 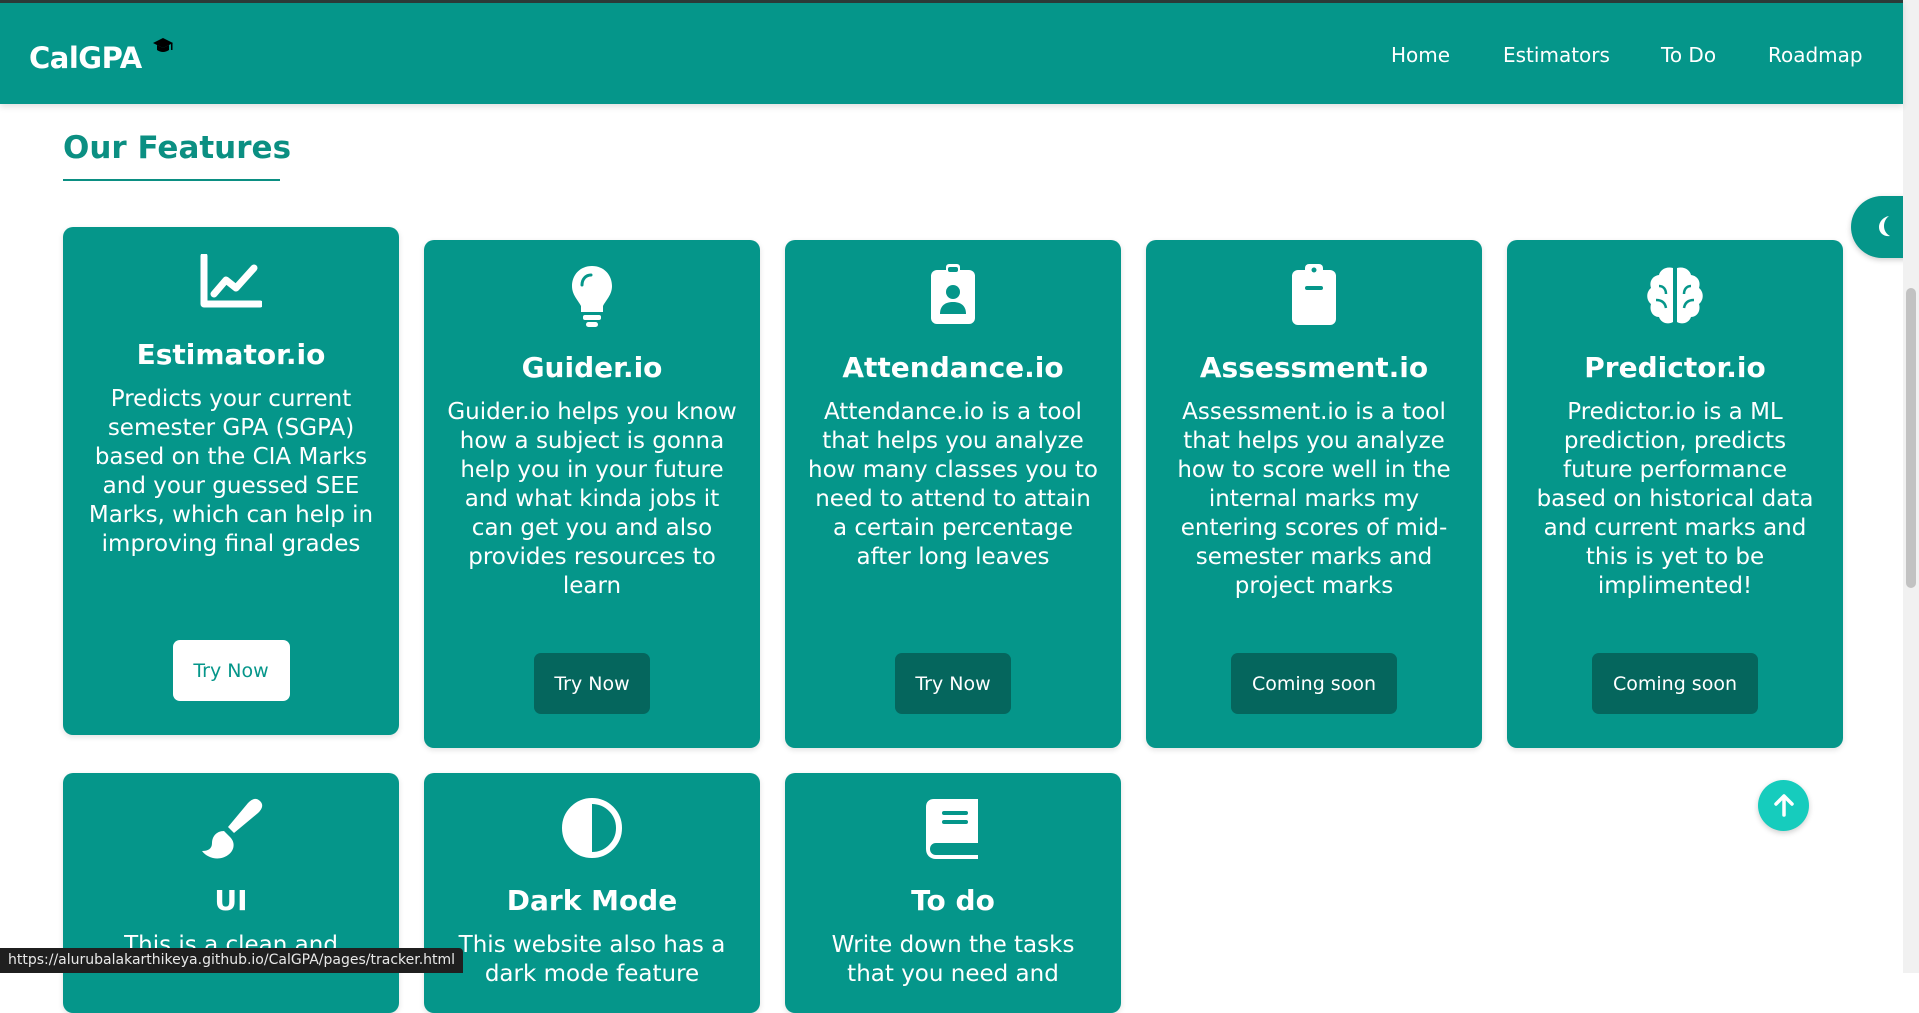 I want to click on nav-home: Home, so click(x=1420, y=55).